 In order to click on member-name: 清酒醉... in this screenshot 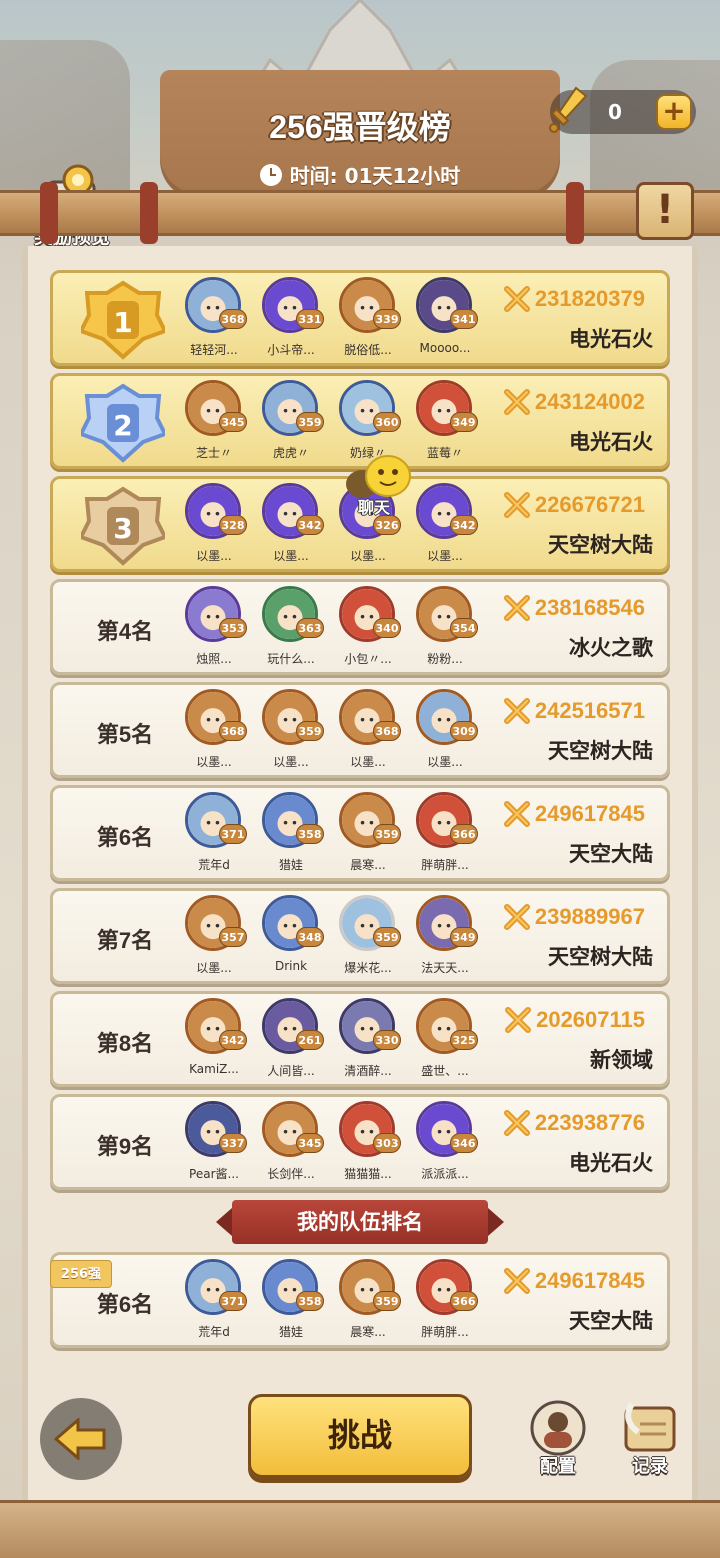, I will do `click(368, 1071)`.